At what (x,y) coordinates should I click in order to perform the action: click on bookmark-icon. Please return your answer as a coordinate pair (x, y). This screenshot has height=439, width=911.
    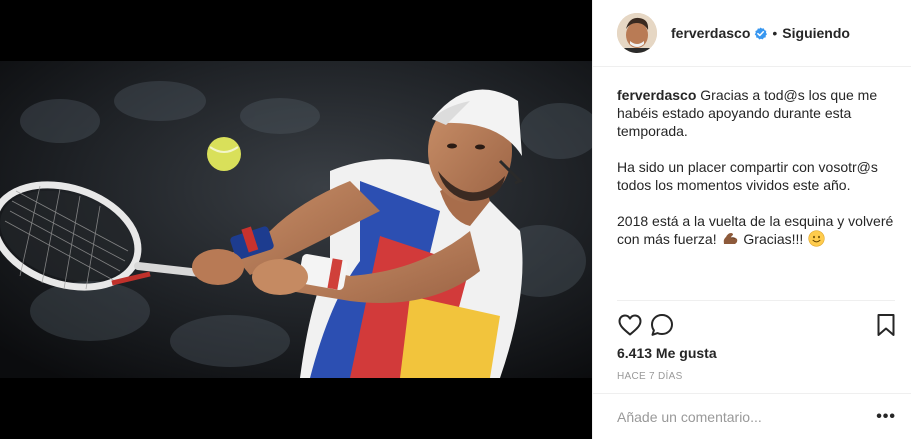
    Looking at the image, I should click on (886, 325).